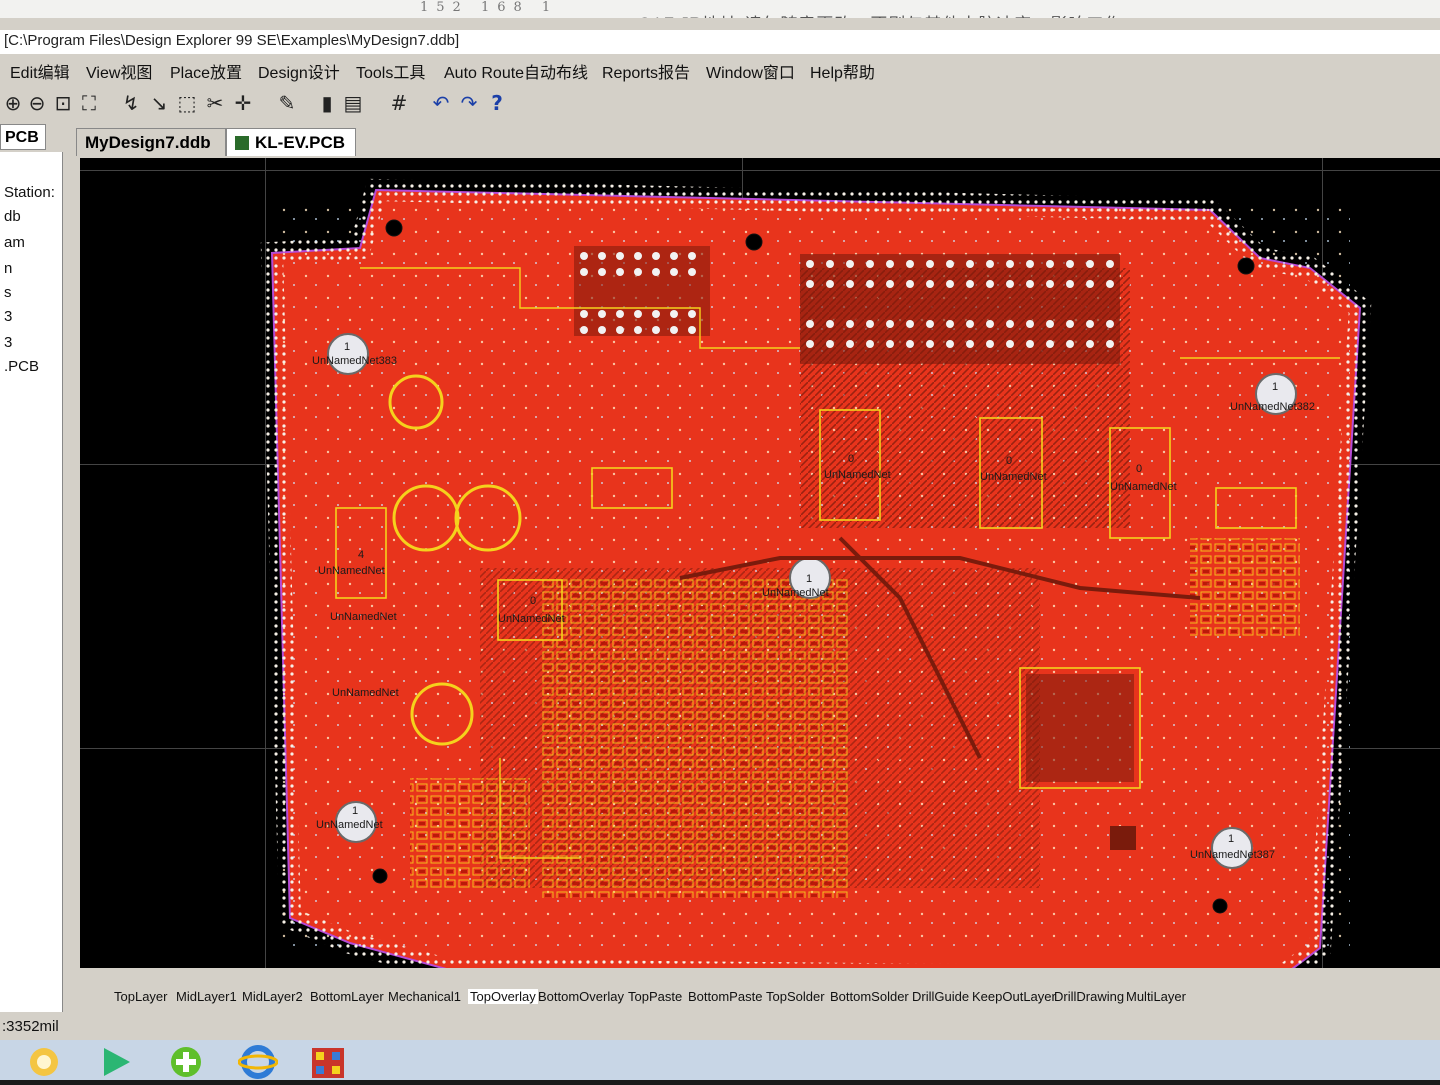 This screenshot has width=1440, height=1085. What do you see at coordinates (1080, 728) in the screenshot?
I see `bga-block` at bounding box center [1080, 728].